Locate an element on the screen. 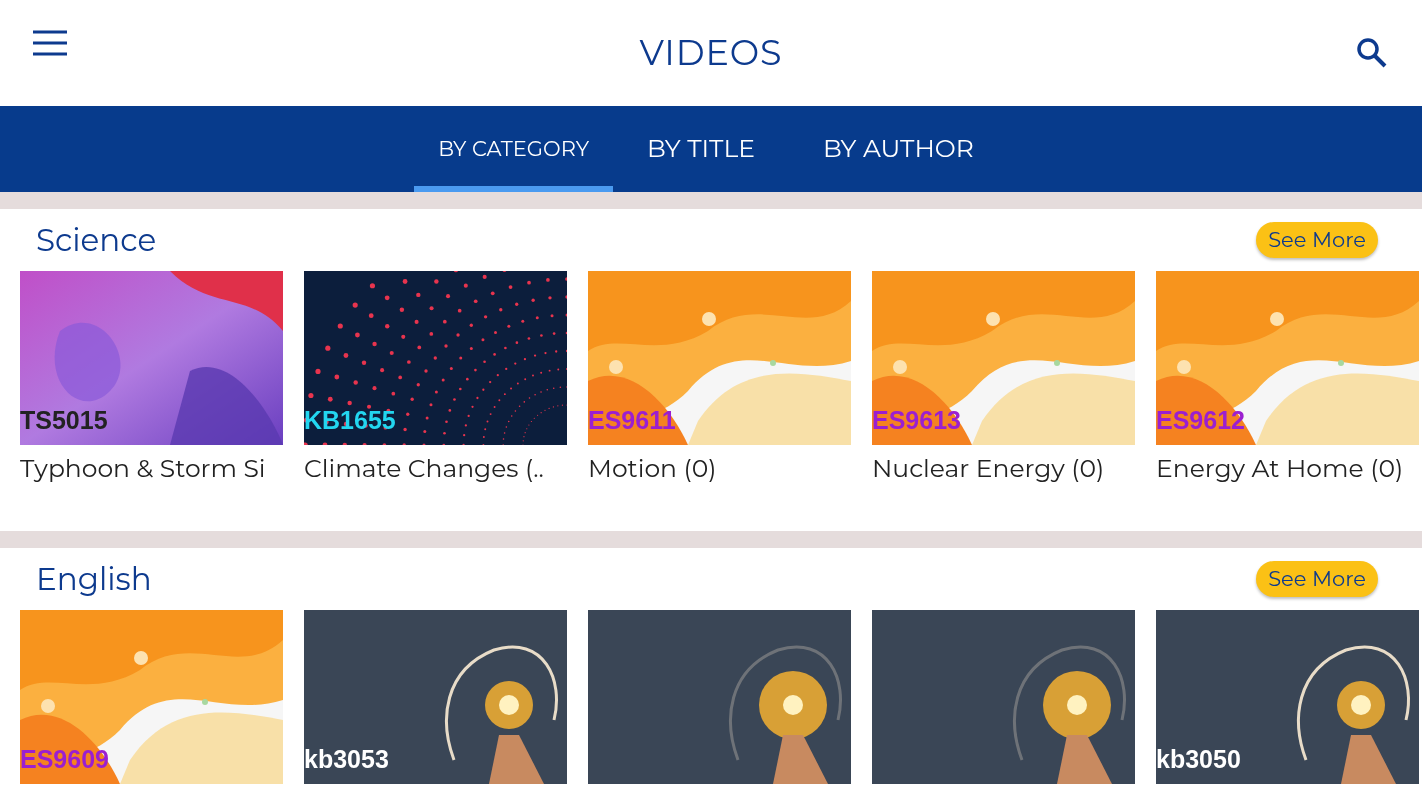  video-title: Climate Changes (.. is located at coordinates (435, 469).